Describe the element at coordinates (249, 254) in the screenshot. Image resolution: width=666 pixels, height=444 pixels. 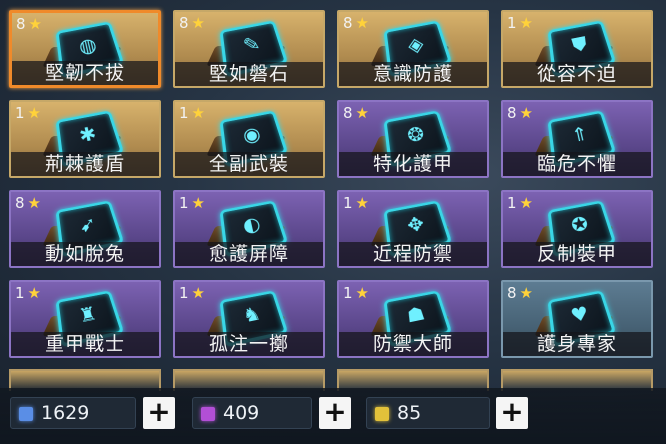
I see `mod-name-label: 愈護屏障` at that location.